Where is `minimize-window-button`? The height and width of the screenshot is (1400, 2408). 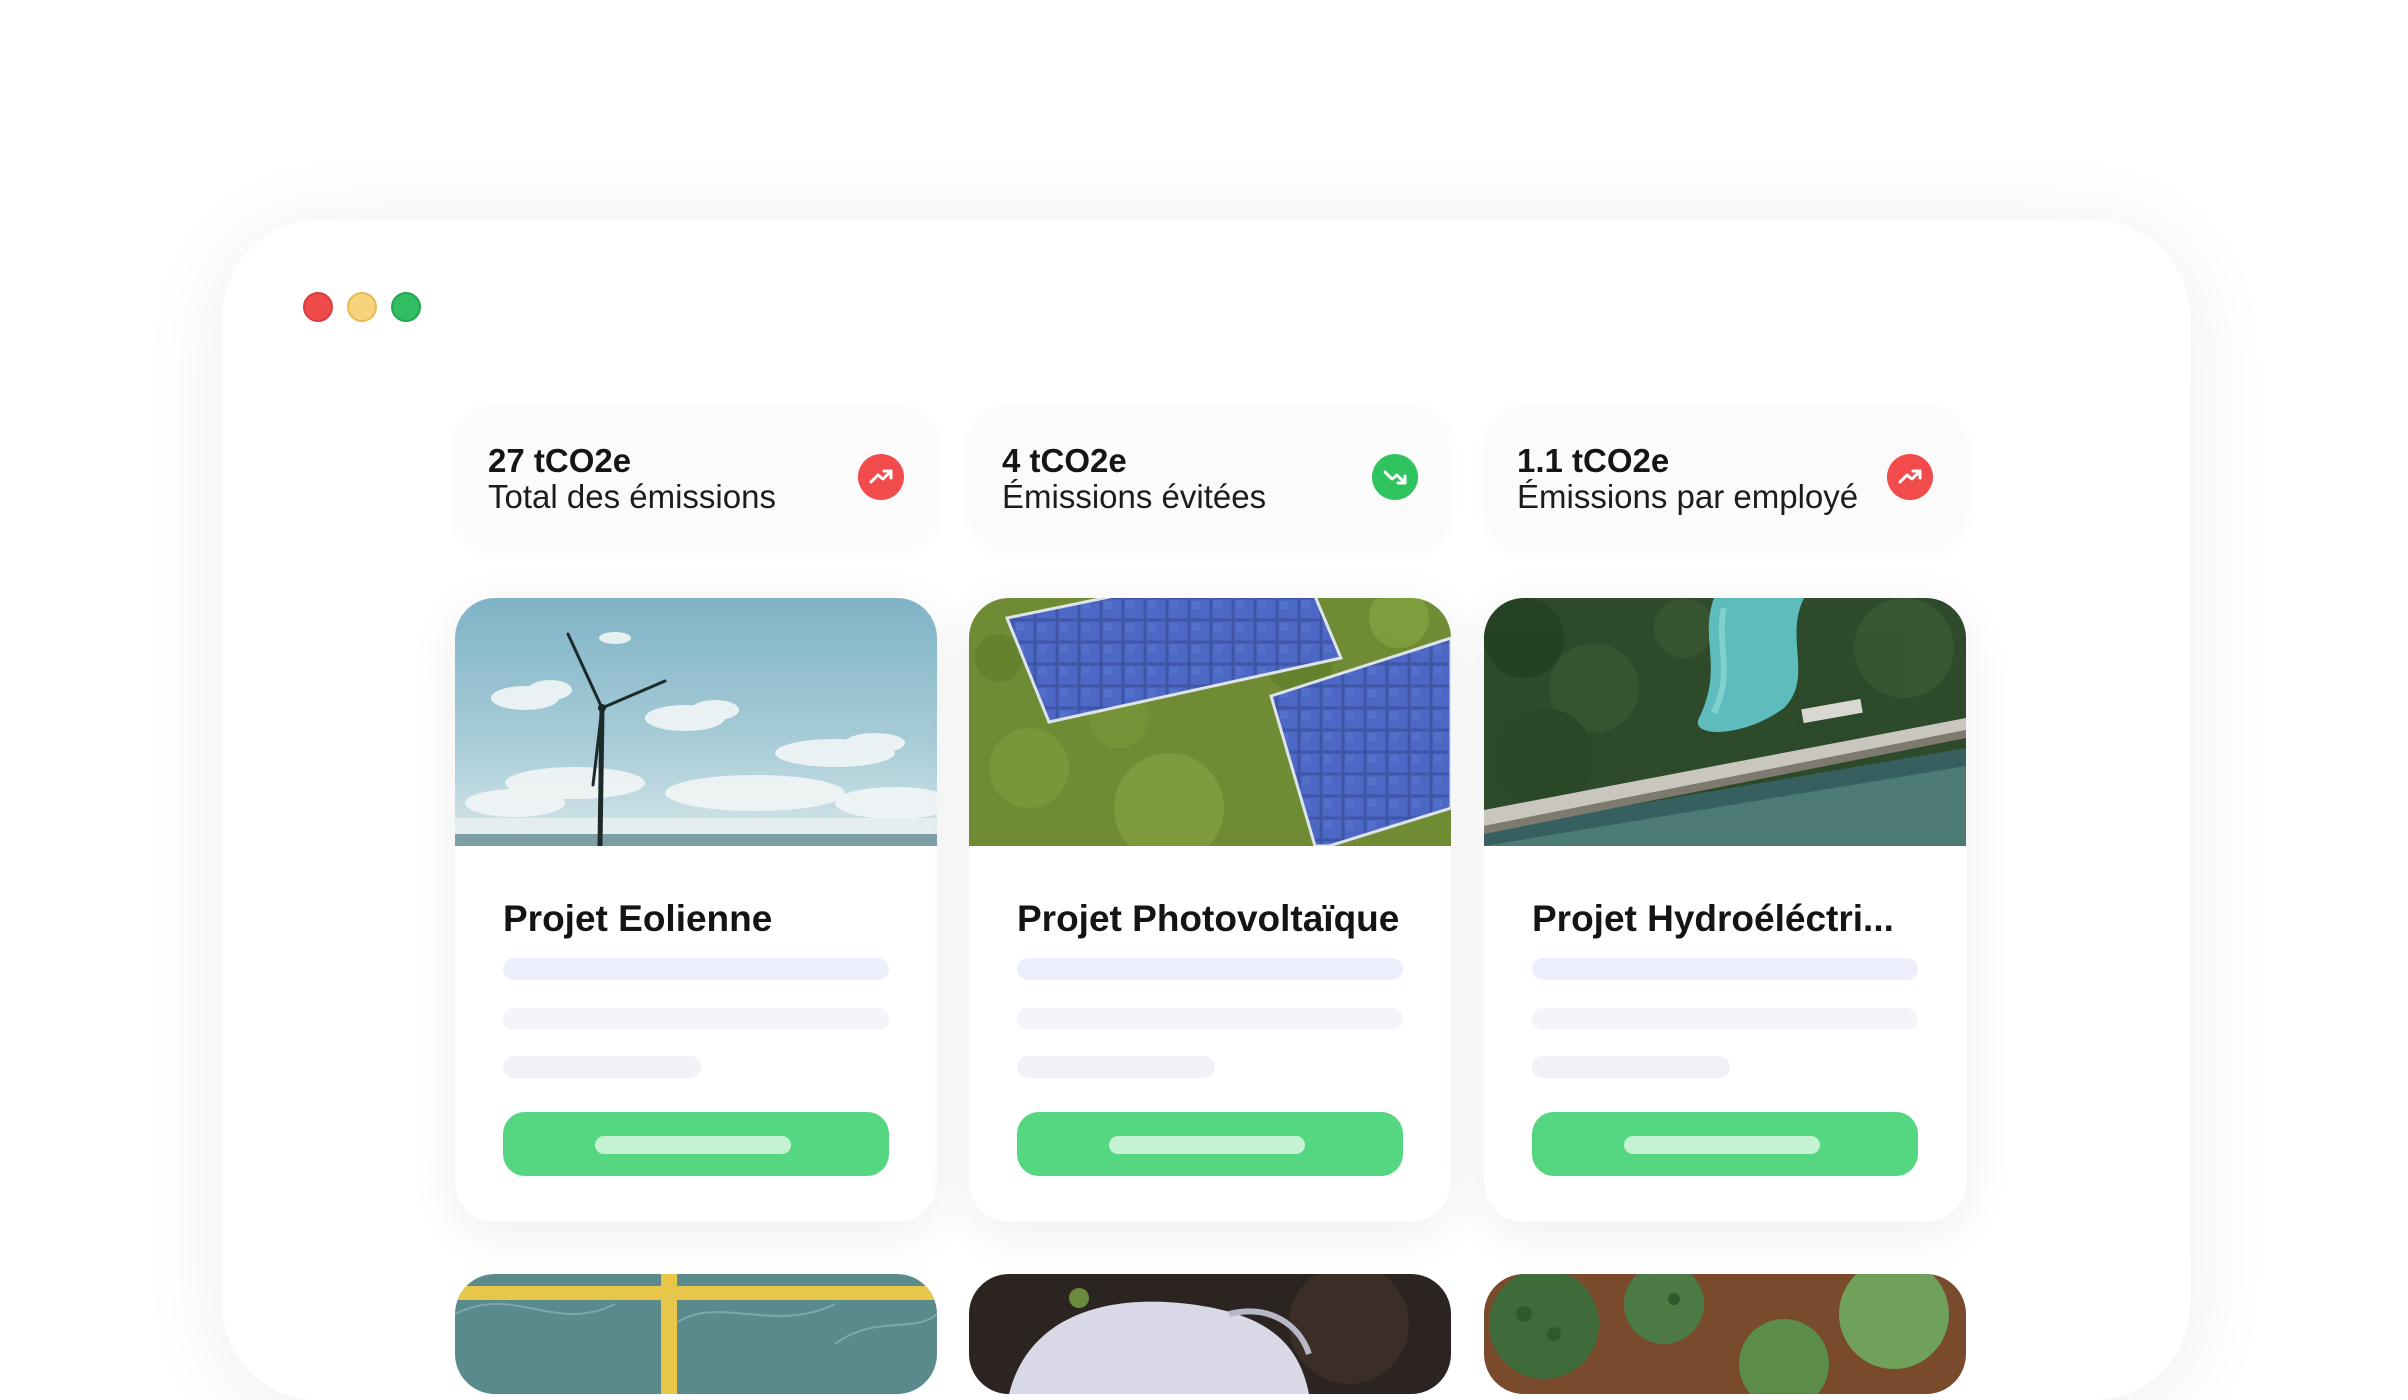
minimize-window-button is located at coordinates (362, 307).